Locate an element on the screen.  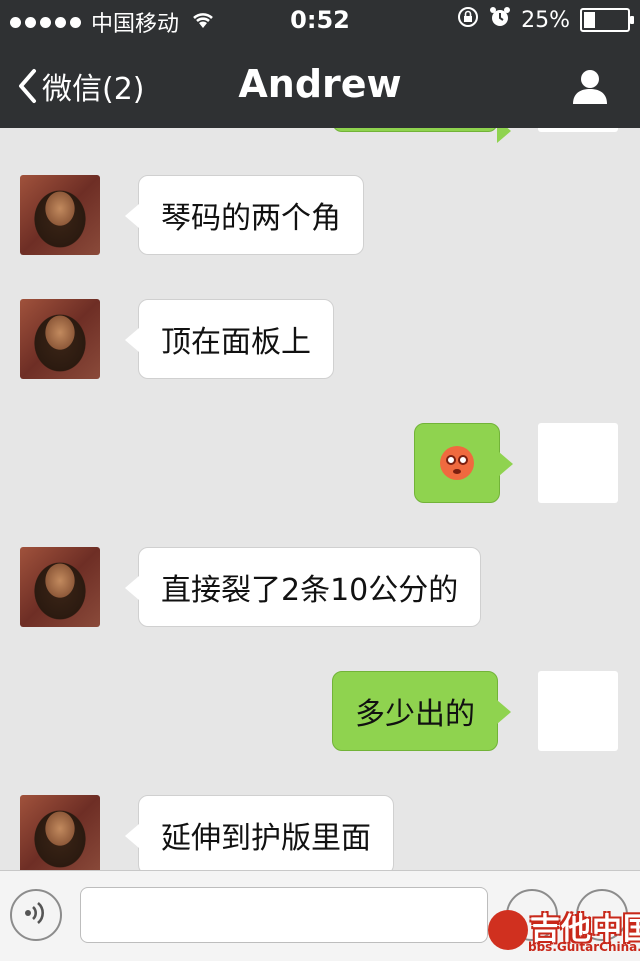
message-bubble-incoming: 延伸到护版里面 is located at coordinates (259, 832).